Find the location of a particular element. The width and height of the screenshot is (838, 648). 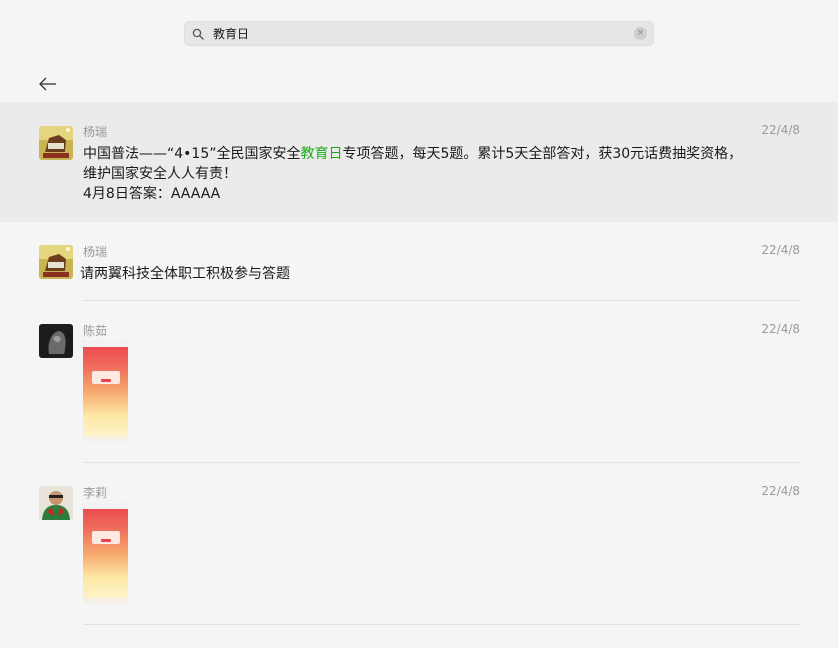

back-button is located at coordinates (48, 84).